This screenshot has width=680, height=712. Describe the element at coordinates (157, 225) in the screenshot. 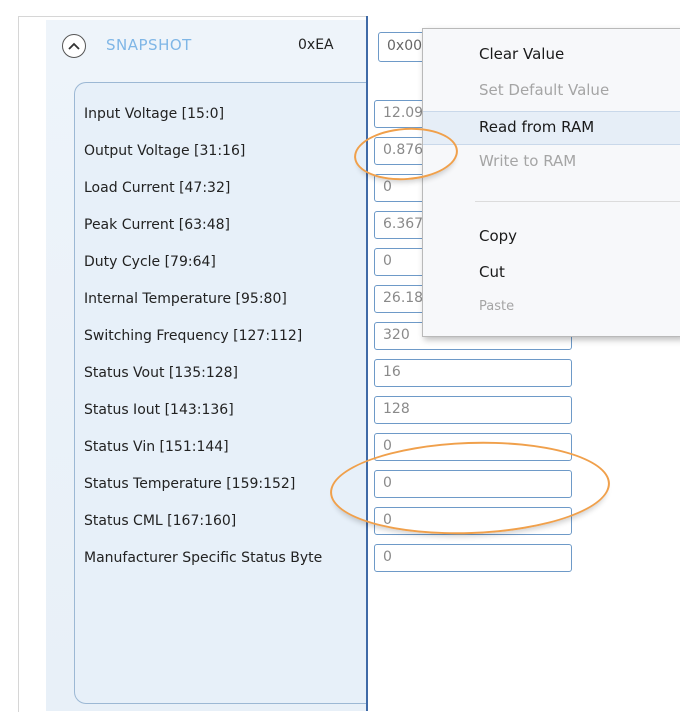

I see `field-label-peak-current: Peak Current [63:48]` at that location.